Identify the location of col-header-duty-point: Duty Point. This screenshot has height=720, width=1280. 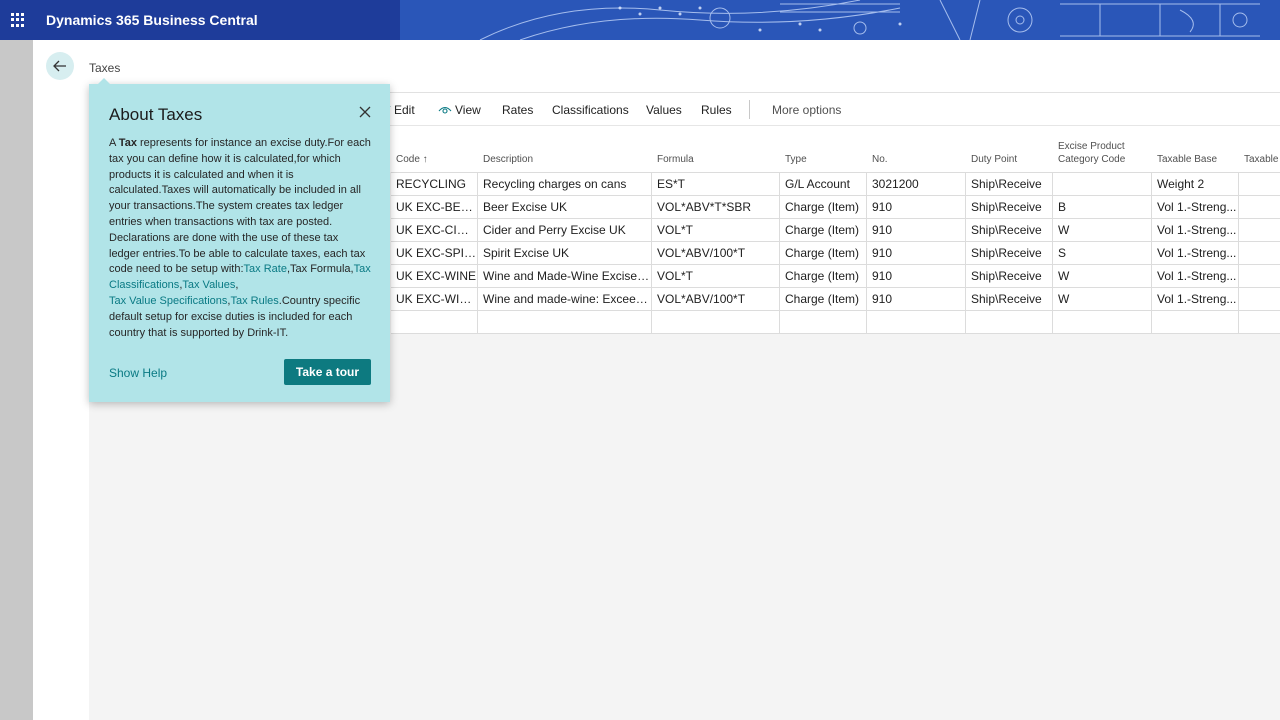
(994, 159).